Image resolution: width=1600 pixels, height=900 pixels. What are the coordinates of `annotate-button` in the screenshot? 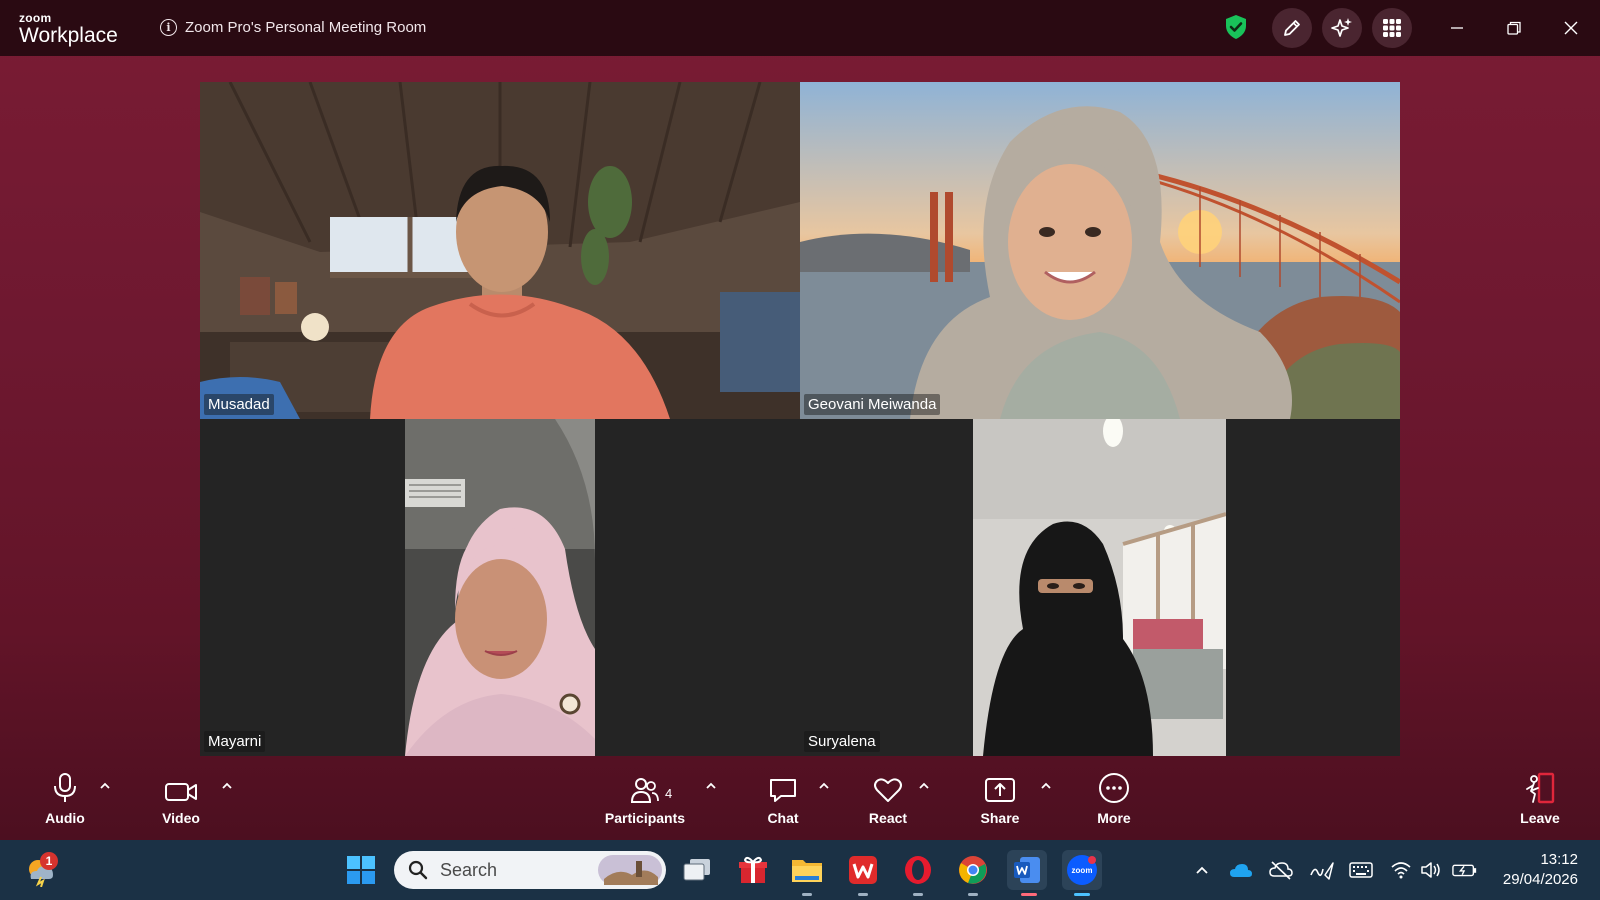 It's located at (1292, 28).